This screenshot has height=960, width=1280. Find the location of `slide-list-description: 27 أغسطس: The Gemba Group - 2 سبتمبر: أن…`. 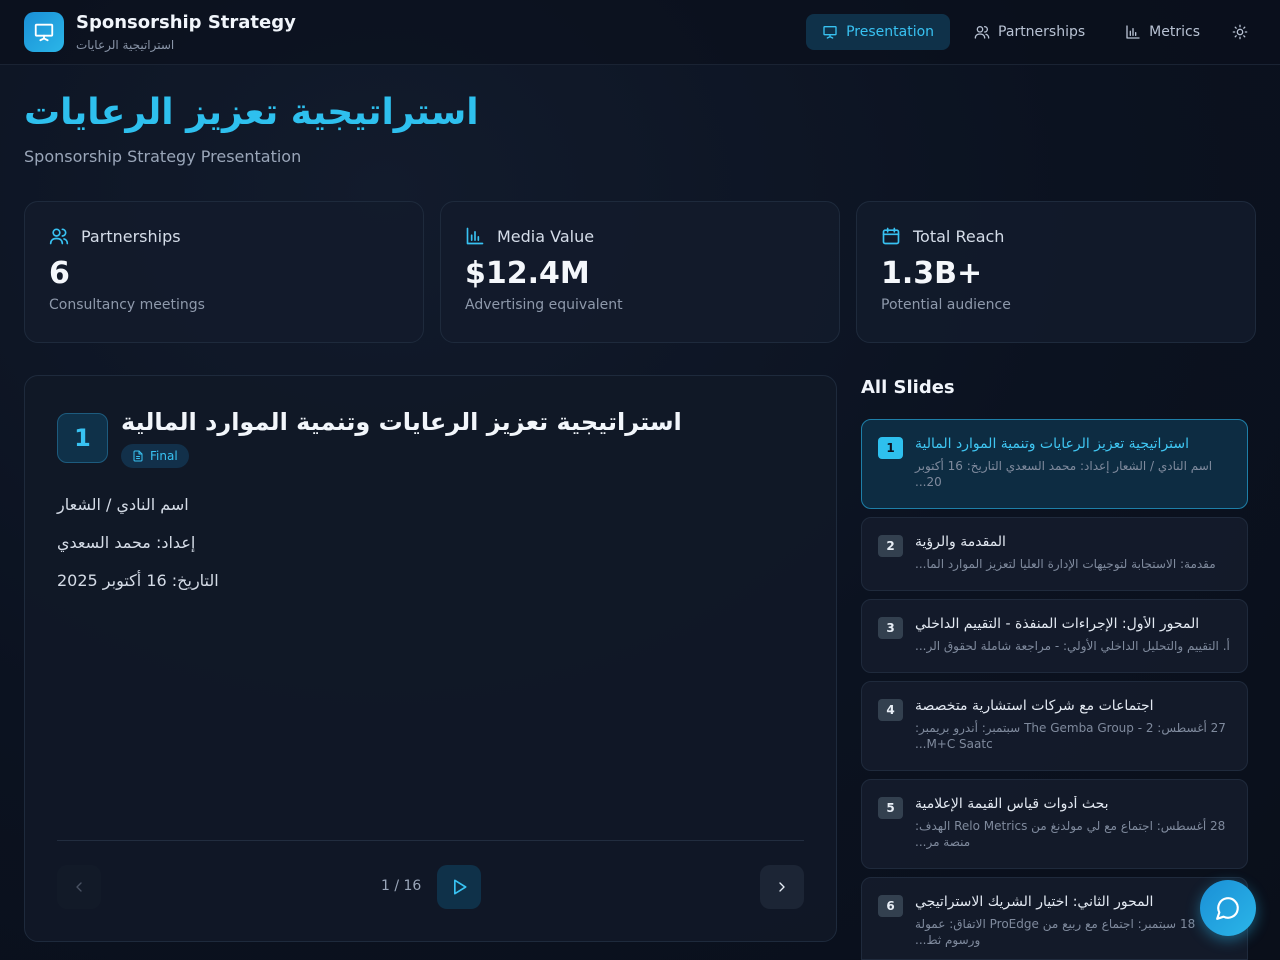

slide-list-description: 27 أغسطس: The Gemba Group - 2 سبتمبر: أن… is located at coordinates (1070, 736).